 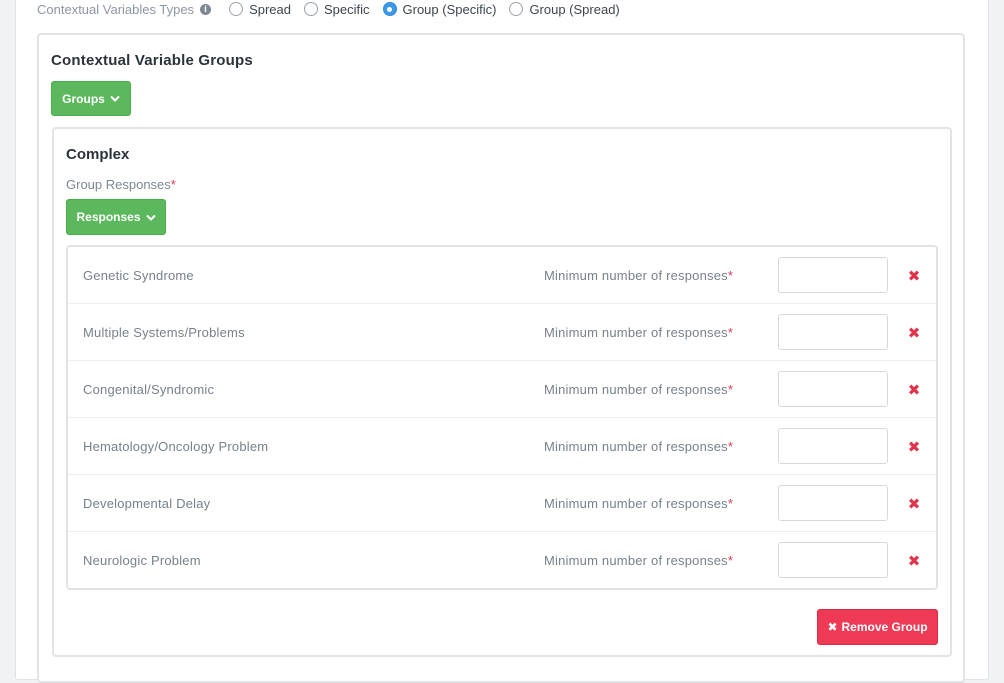 I want to click on radio-group-specific: Group (Specific), so click(x=439, y=9).